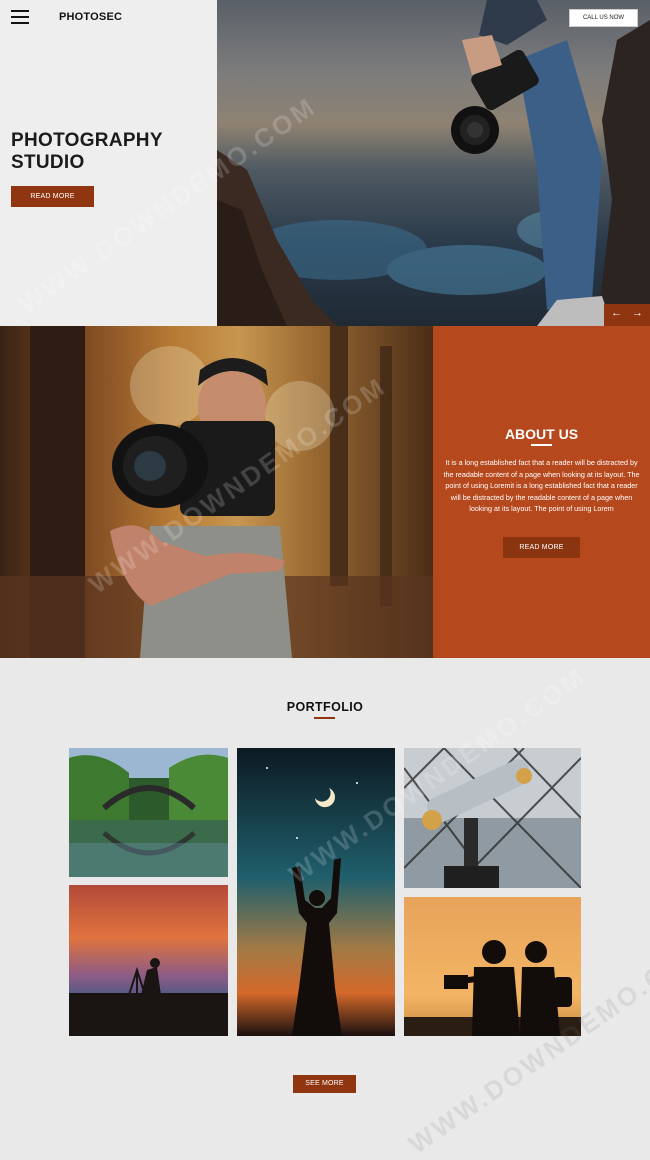 This screenshot has width=650, height=1160. Describe the element at coordinates (20, 17) in the screenshot. I see `hamburger-menu-icon` at that location.